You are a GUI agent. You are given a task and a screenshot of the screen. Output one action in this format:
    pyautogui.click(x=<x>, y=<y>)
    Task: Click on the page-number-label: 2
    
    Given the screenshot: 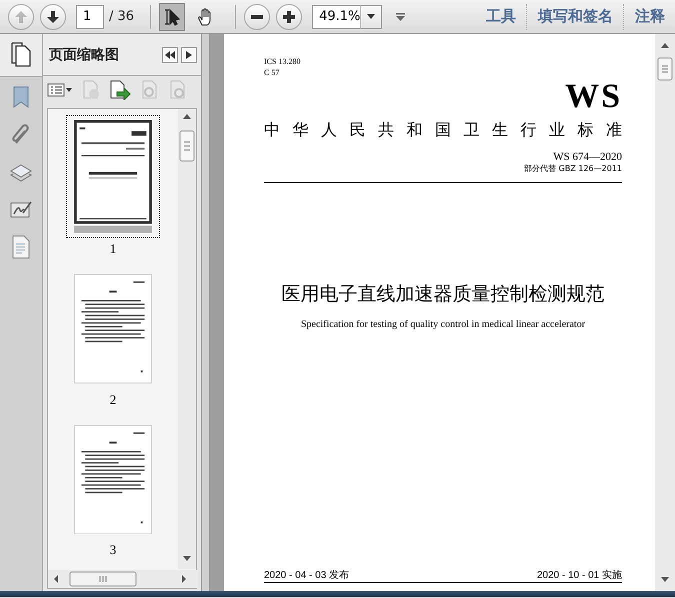 What is the action you would take?
    pyautogui.click(x=113, y=400)
    